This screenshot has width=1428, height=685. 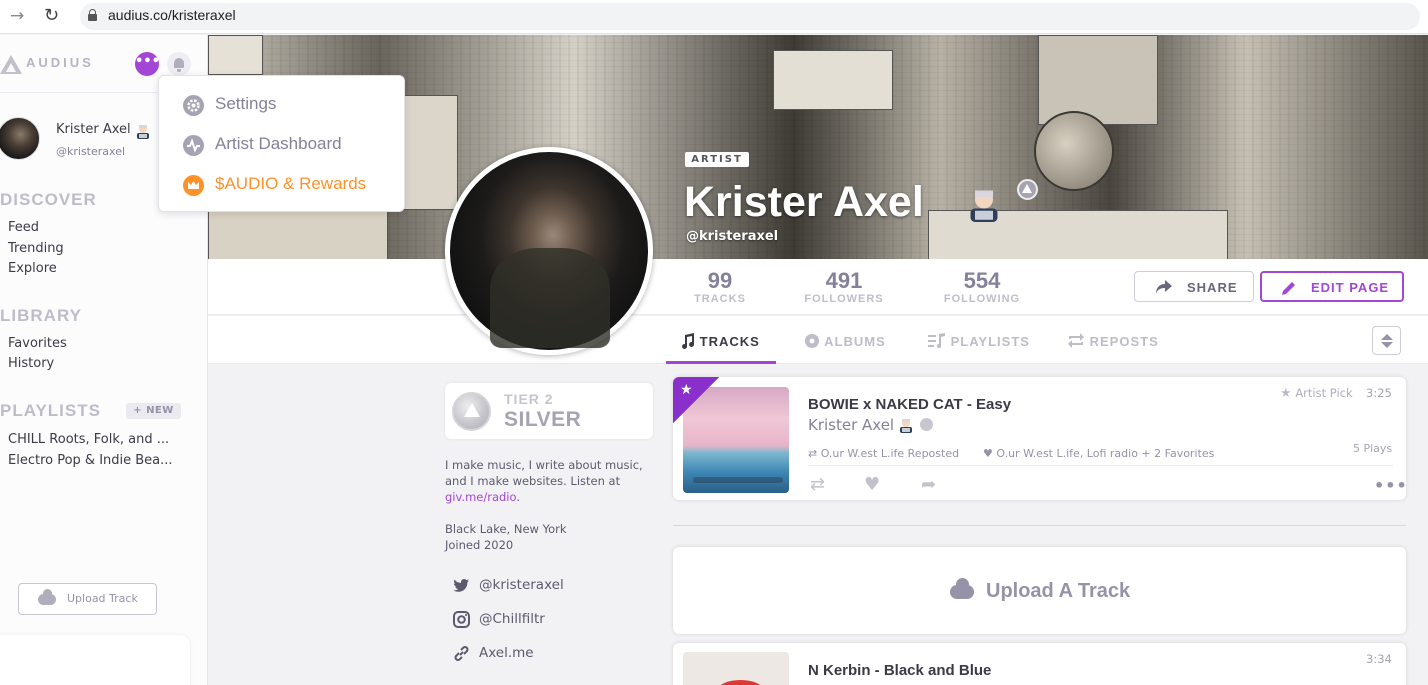 What do you see at coordinates (1076, 340) in the screenshot?
I see `repost-icon` at bounding box center [1076, 340].